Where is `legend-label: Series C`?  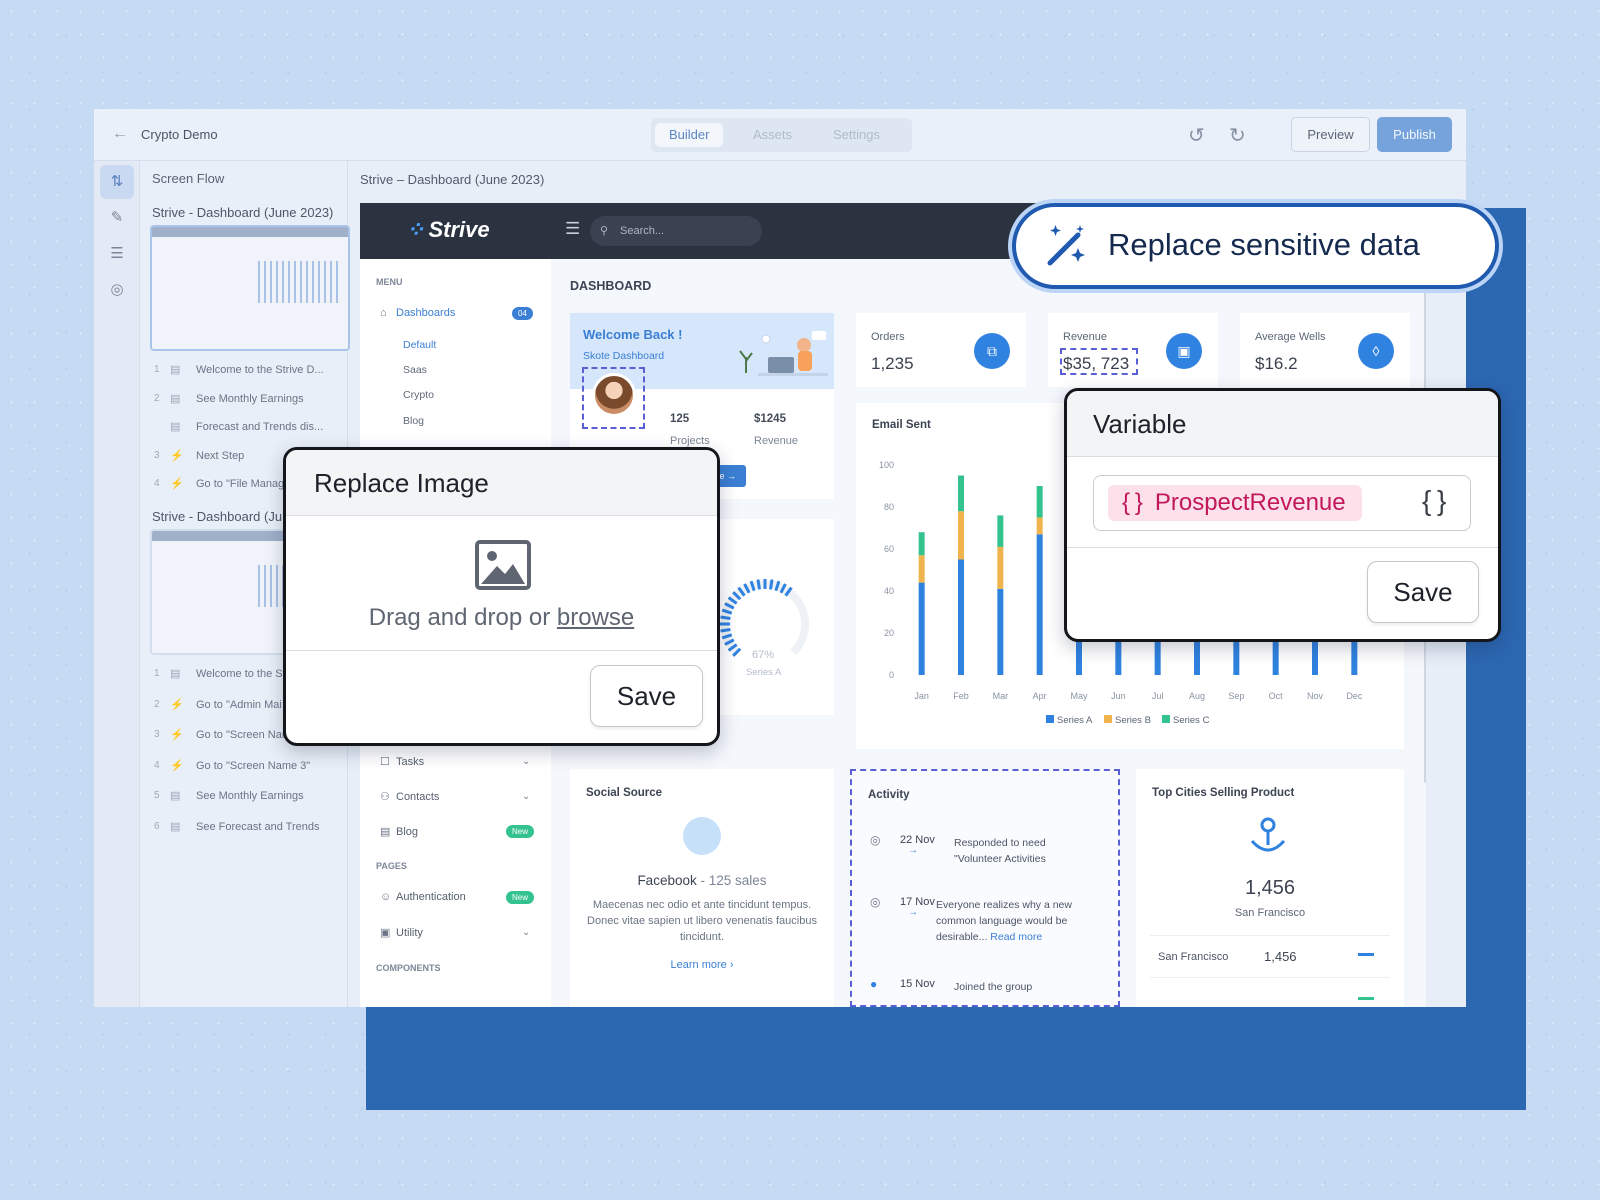 legend-label: Series C is located at coordinates (1191, 720).